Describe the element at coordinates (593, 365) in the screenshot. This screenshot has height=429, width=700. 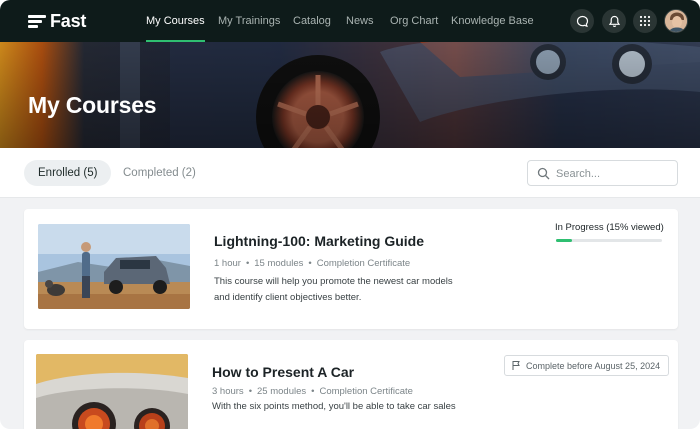
I see `due-date-text: Complete before August 25, 2024` at that location.